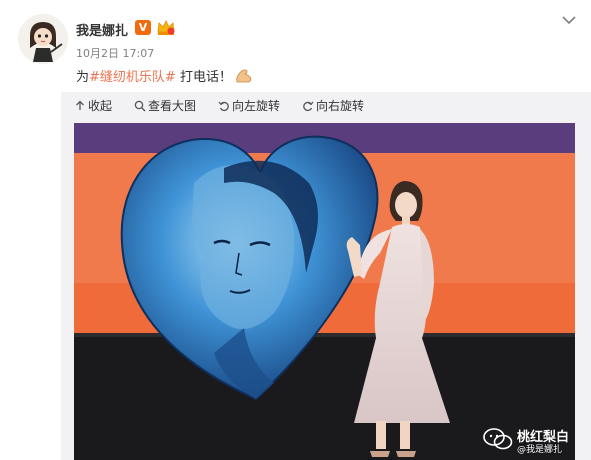 The width and height of the screenshot is (591, 460). What do you see at coordinates (569, 19) in the screenshot?
I see `chevron-down-icon` at bounding box center [569, 19].